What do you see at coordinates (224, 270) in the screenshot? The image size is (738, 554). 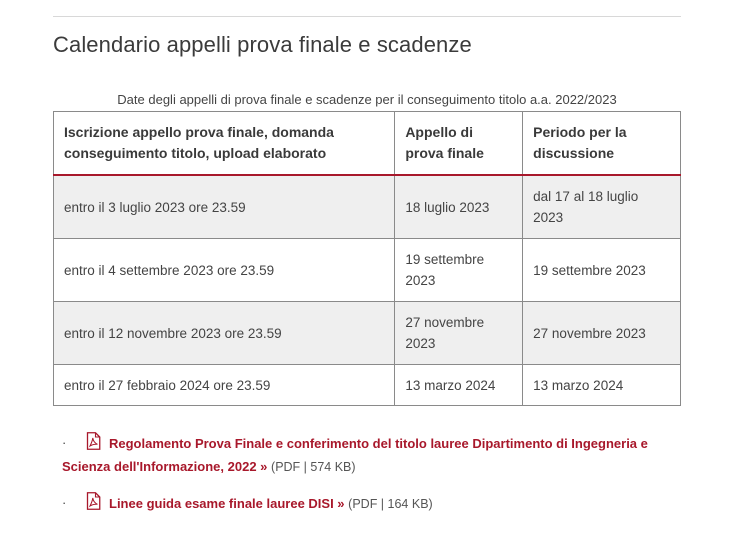 I see `registration-deadline-cell: entro il 4 settembre 2023 ore 23.59` at bounding box center [224, 270].